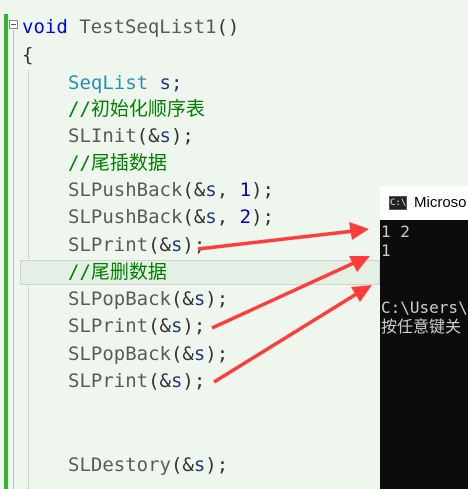 The width and height of the screenshot is (468, 489). What do you see at coordinates (395, 231) in the screenshot?
I see `console-line: 1 2` at bounding box center [395, 231].